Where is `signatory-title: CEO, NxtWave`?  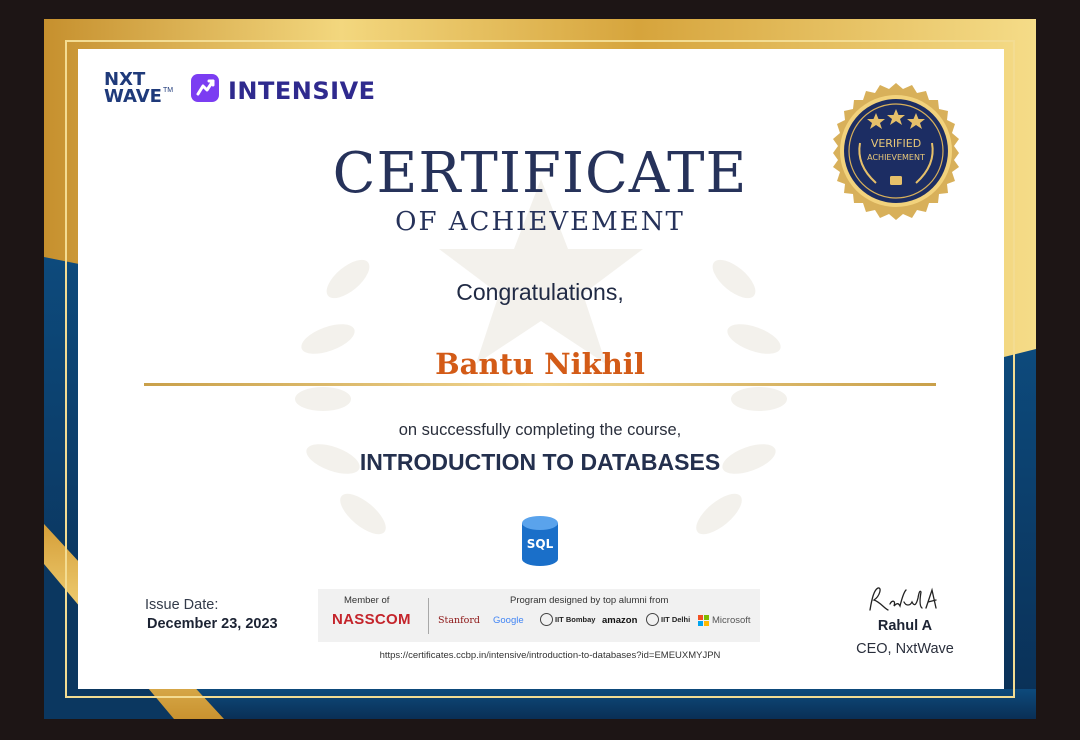 signatory-title: CEO, NxtWave is located at coordinates (905, 649).